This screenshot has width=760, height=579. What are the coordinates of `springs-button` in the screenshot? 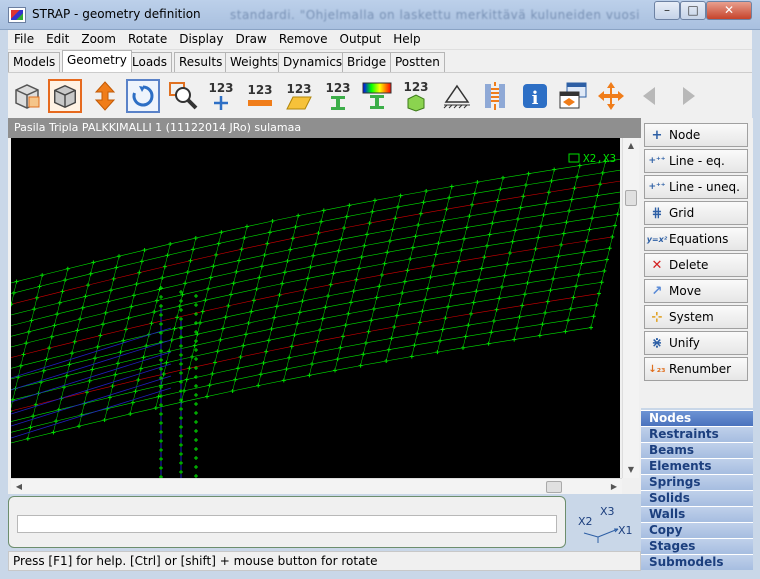 It's located at (495, 96).